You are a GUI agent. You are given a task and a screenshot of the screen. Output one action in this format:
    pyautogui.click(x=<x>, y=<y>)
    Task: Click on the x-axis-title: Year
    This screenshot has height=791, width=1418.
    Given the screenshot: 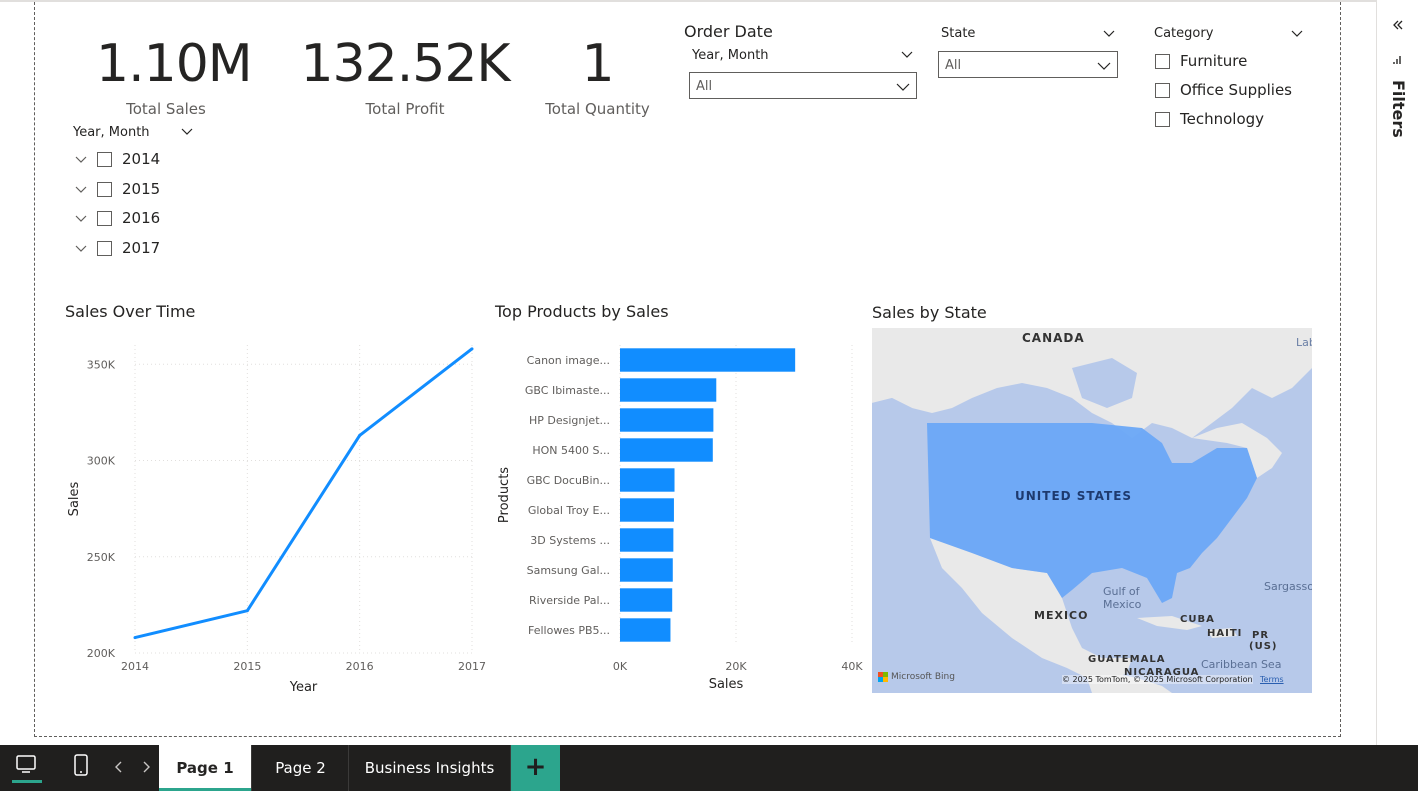 What is the action you would take?
    pyautogui.click(x=303, y=687)
    